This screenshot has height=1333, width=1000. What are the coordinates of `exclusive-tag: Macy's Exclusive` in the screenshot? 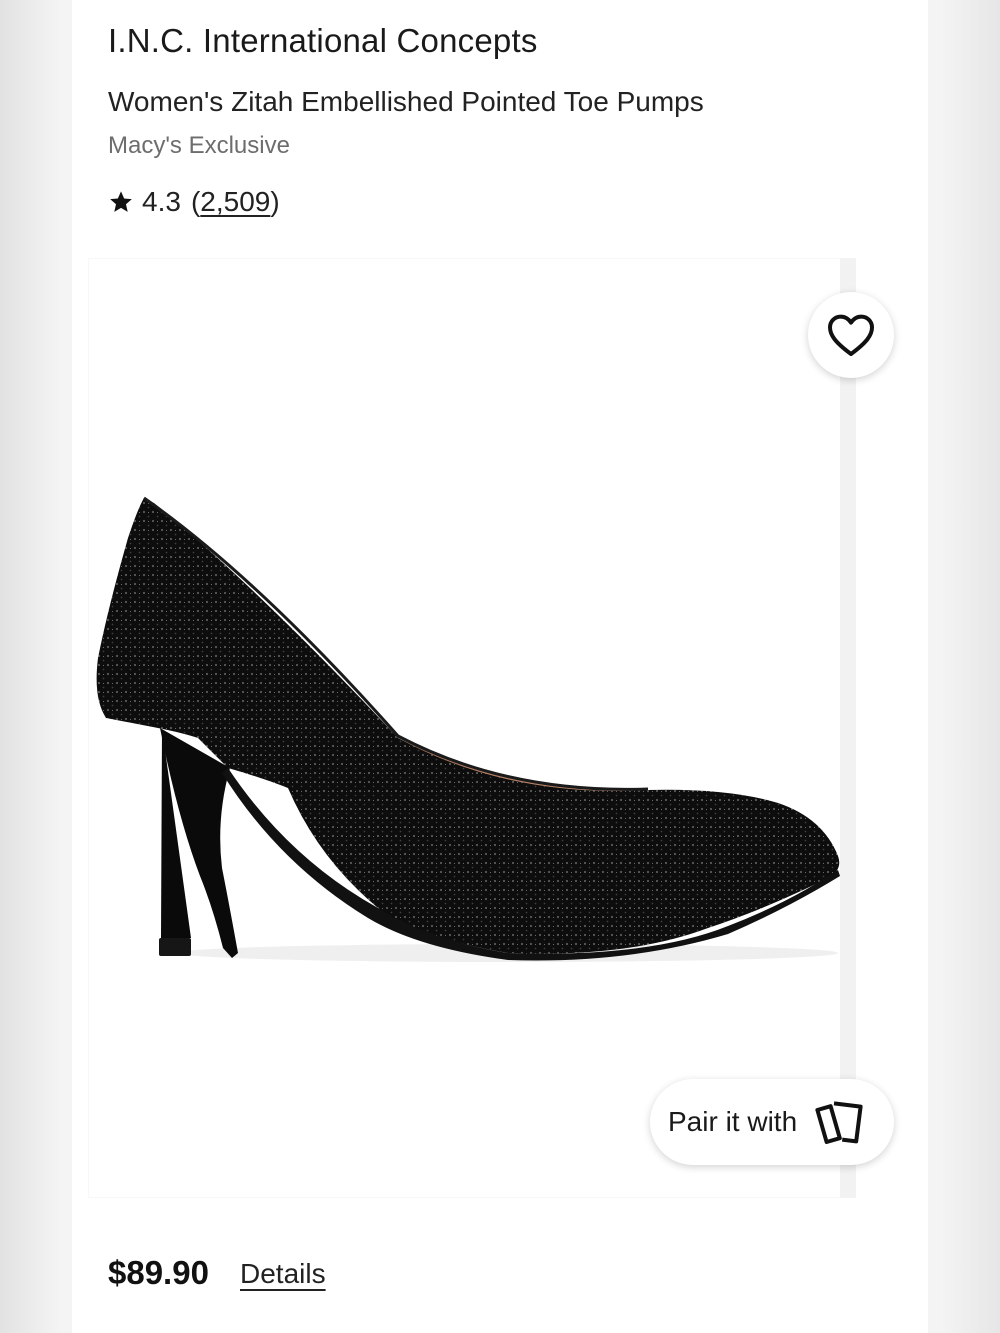 It's located at (199, 145).